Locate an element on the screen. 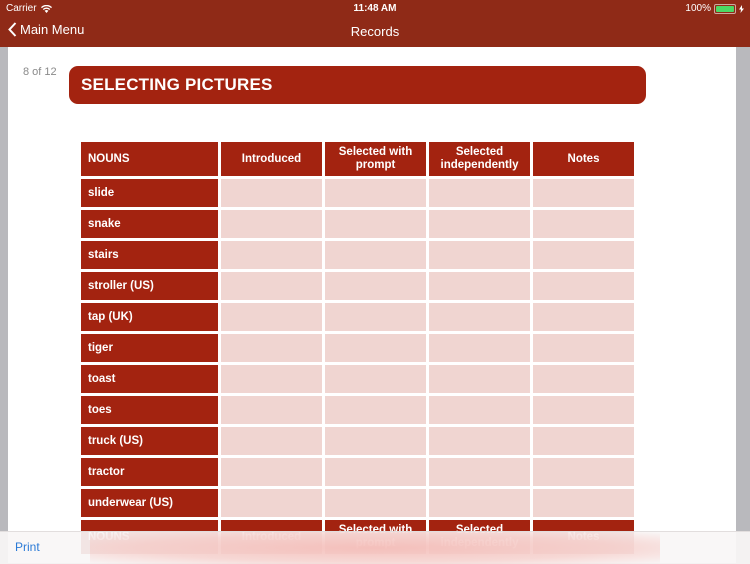 Image resolution: width=750 pixels, height=564 pixels. table-row: tractor is located at coordinates (357, 472).